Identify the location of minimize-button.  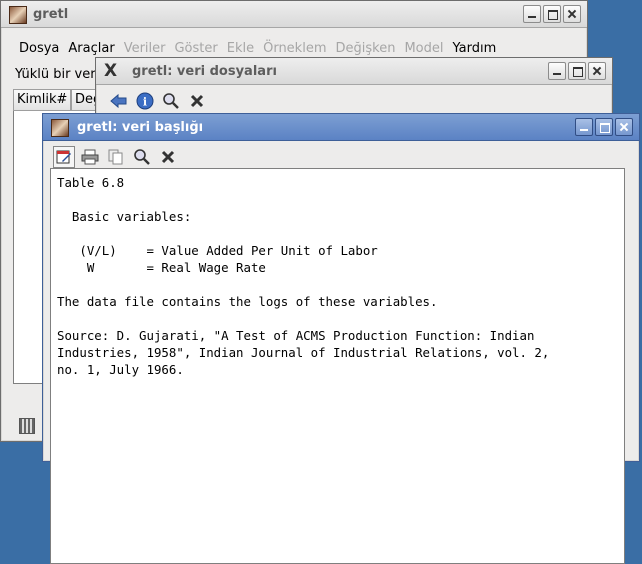
(532, 14).